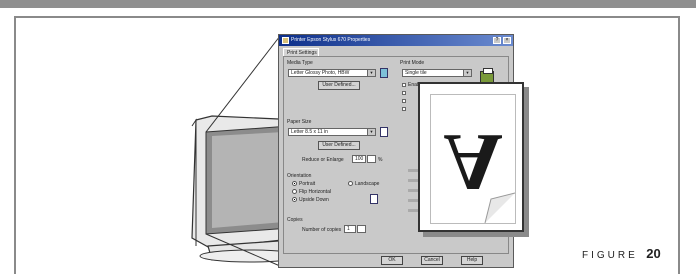 This screenshot has height=275, width=696. I want to click on close-icon: ×, so click(507, 40).